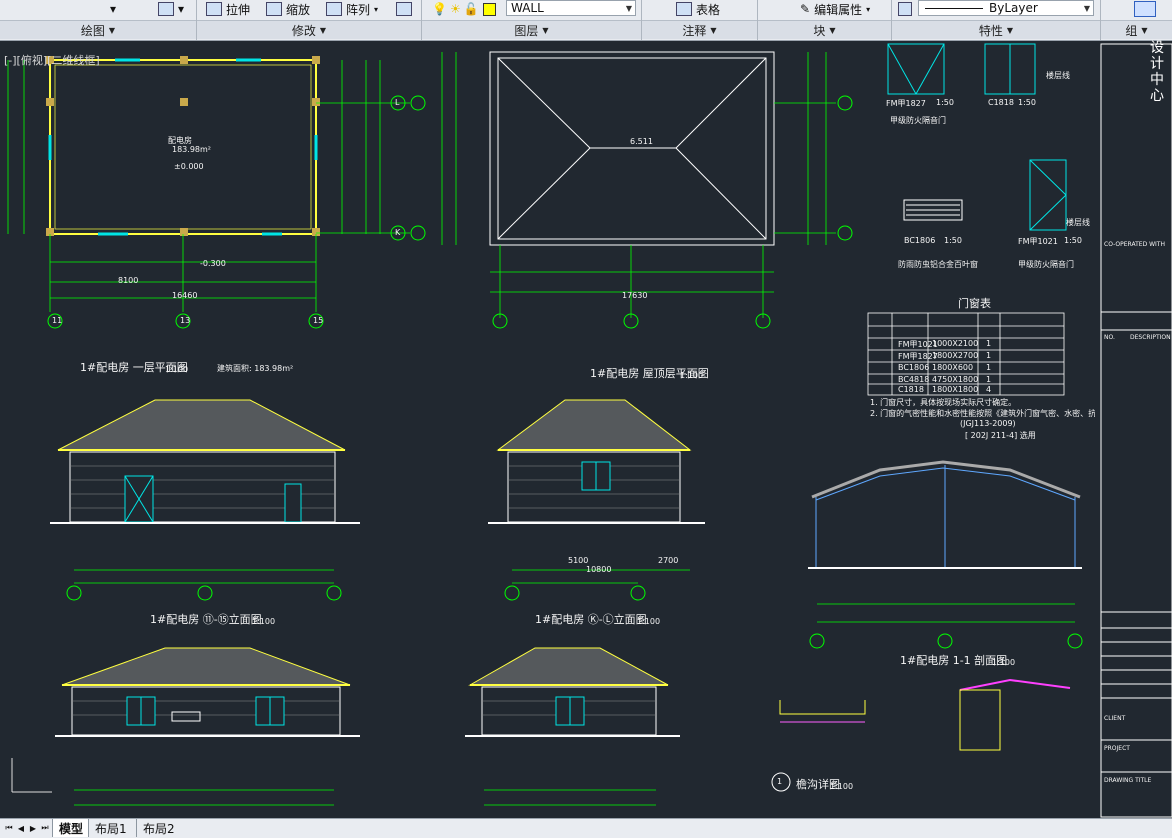  What do you see at coordinates (213, 263) in the screenshot?
I see `outdoor-level: -0.300` at bounding box center [213, 263].